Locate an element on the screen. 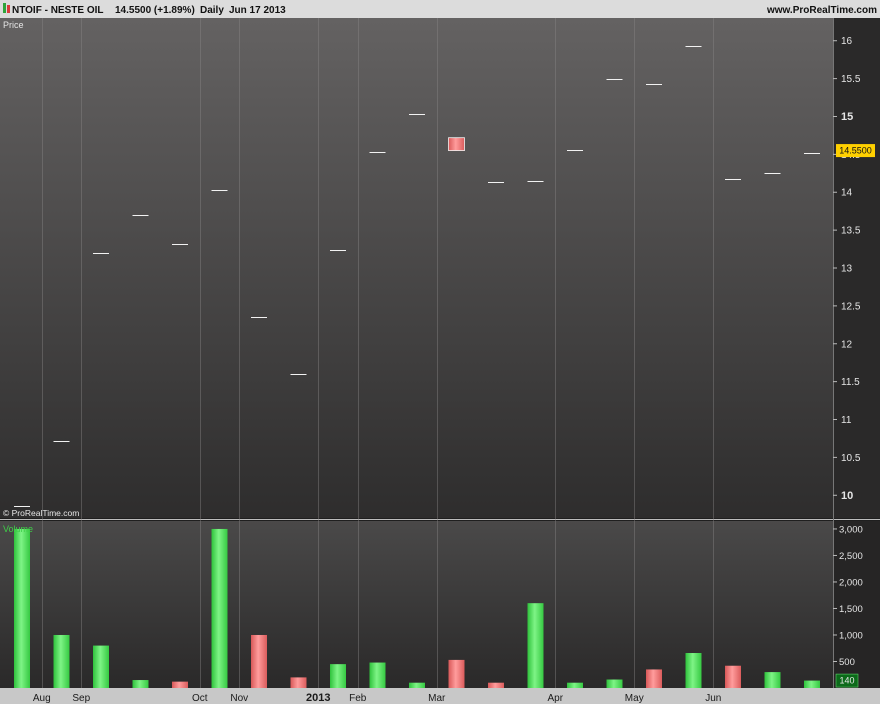  time-label-Aug: Aug is located at coordinates (42, 698).